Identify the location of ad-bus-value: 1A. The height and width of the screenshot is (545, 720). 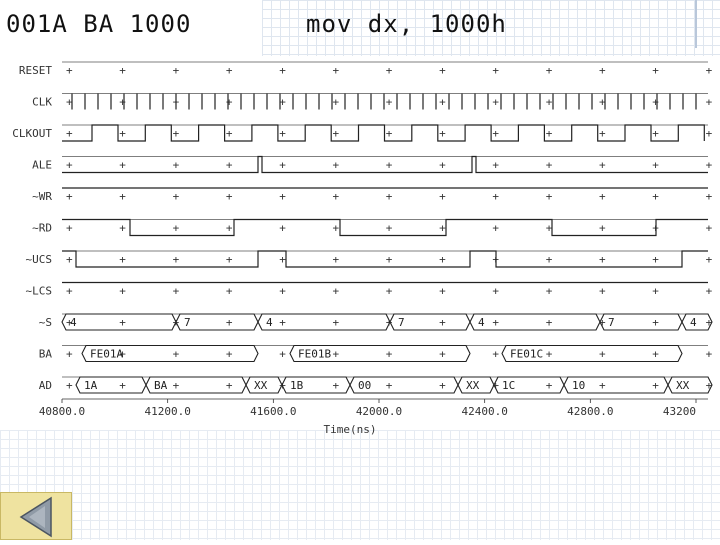
(91, 385).